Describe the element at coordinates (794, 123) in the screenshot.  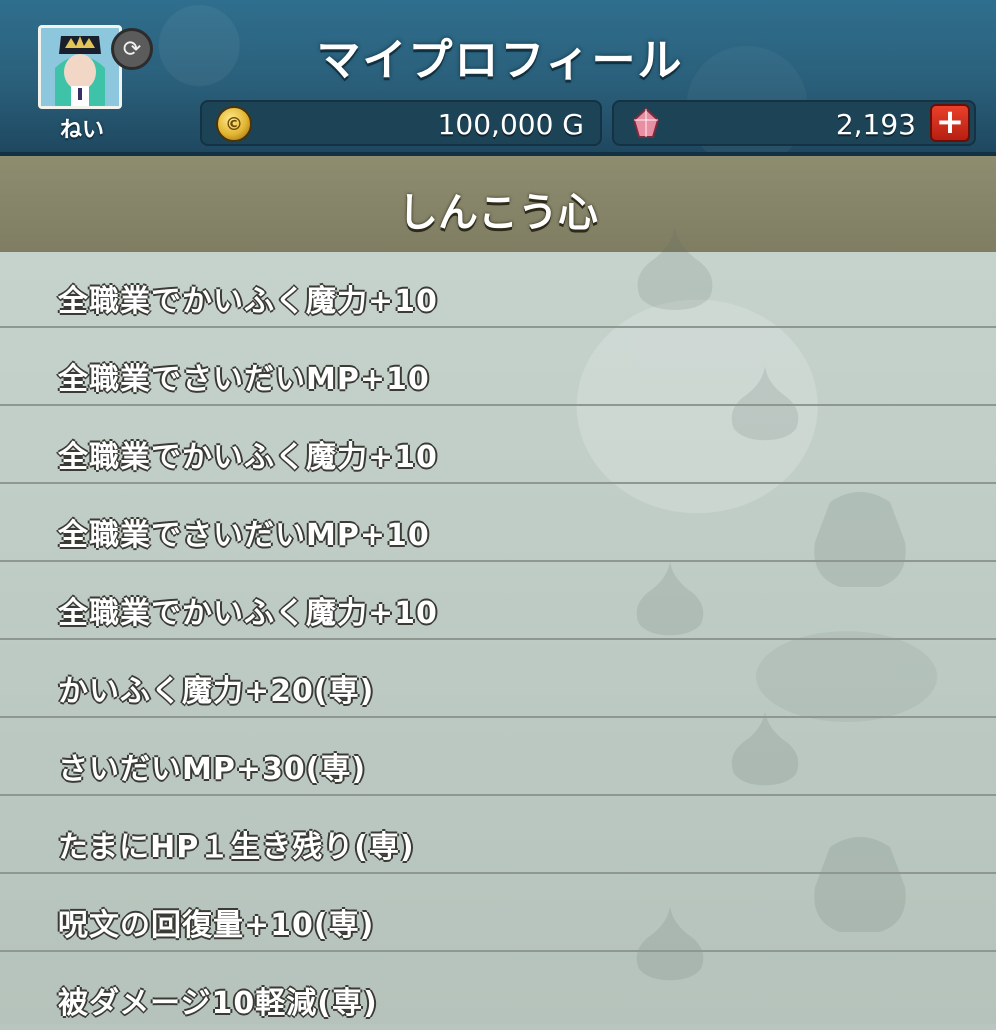
I see `gem-counter: 2,193 +` at that location.